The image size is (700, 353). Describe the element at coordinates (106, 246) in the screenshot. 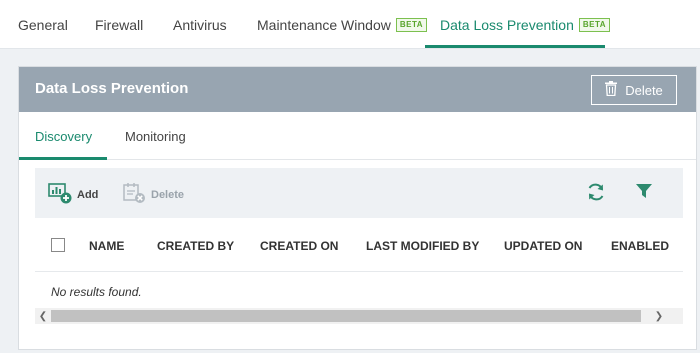

I see `column-header-name: NAME` at that location.